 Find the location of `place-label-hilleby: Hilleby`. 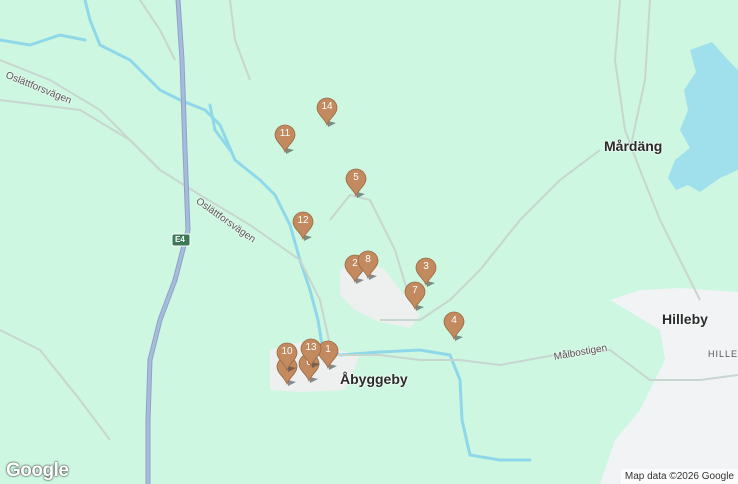

place-label-hilleby: Hilleby is located at coordinates (685, 319).